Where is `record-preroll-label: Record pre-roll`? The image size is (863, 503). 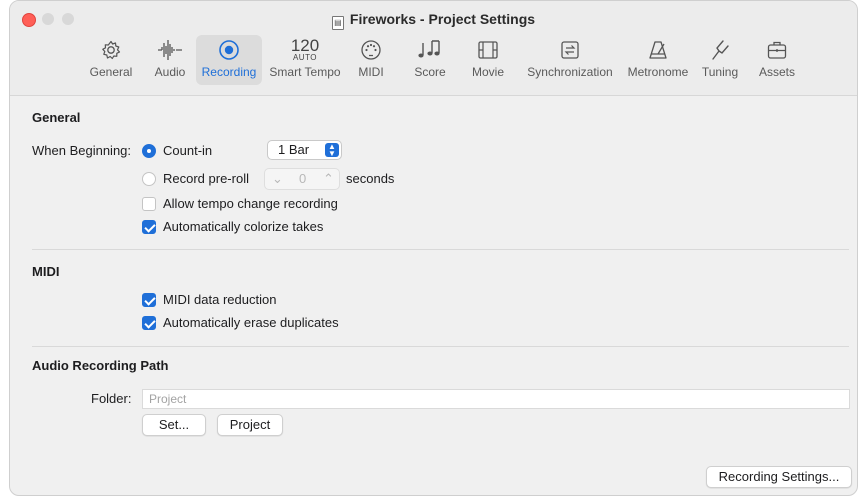 record-preroll-label: Record pre-roll is located at coordinates (206, 178).